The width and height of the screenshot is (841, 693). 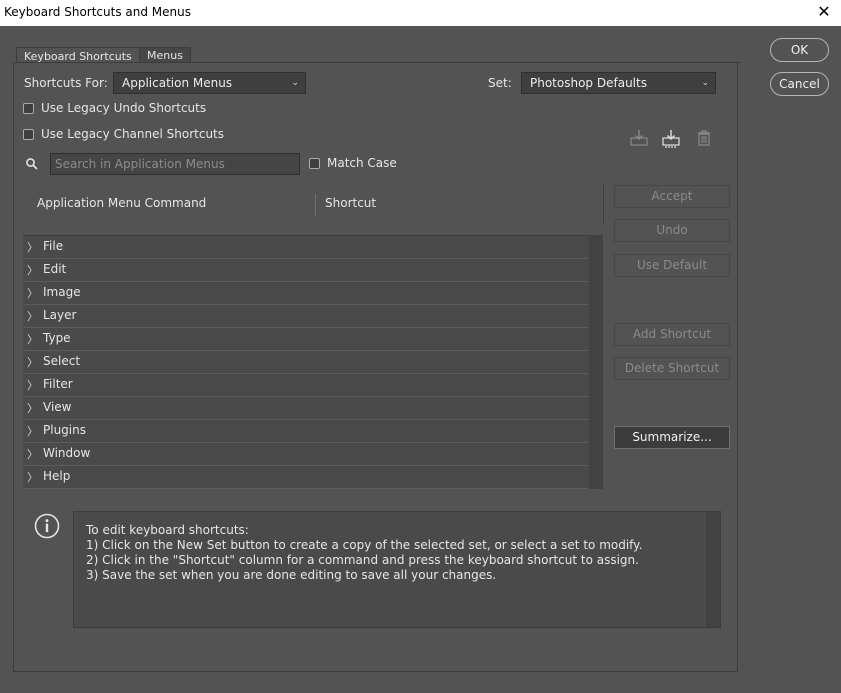 I want to click on tab-menus: Menus, so click(x=165, y=55).